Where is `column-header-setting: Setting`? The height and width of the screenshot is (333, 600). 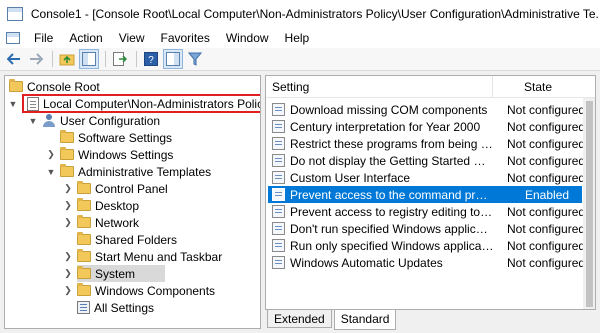 column-header-setting: Setting is located at coordinates (290, 87).